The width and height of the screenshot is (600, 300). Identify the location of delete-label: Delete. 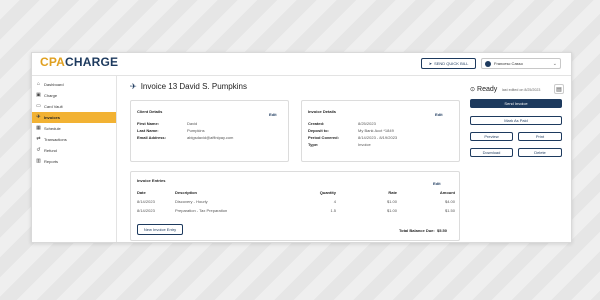
(540, 152).